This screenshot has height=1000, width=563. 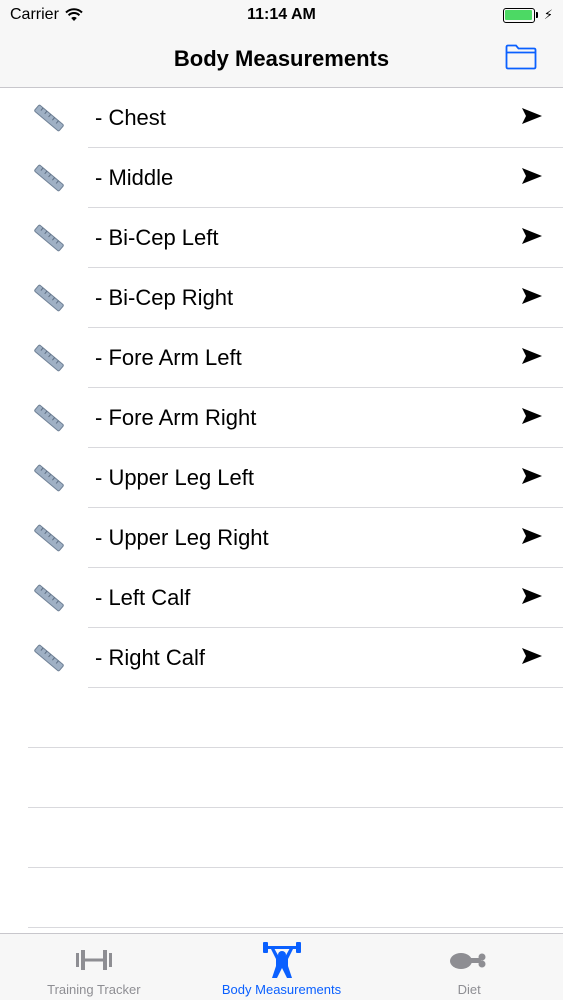 I want to click on tab-training-tracker: Training Tracker, so click(x=94, y=967).